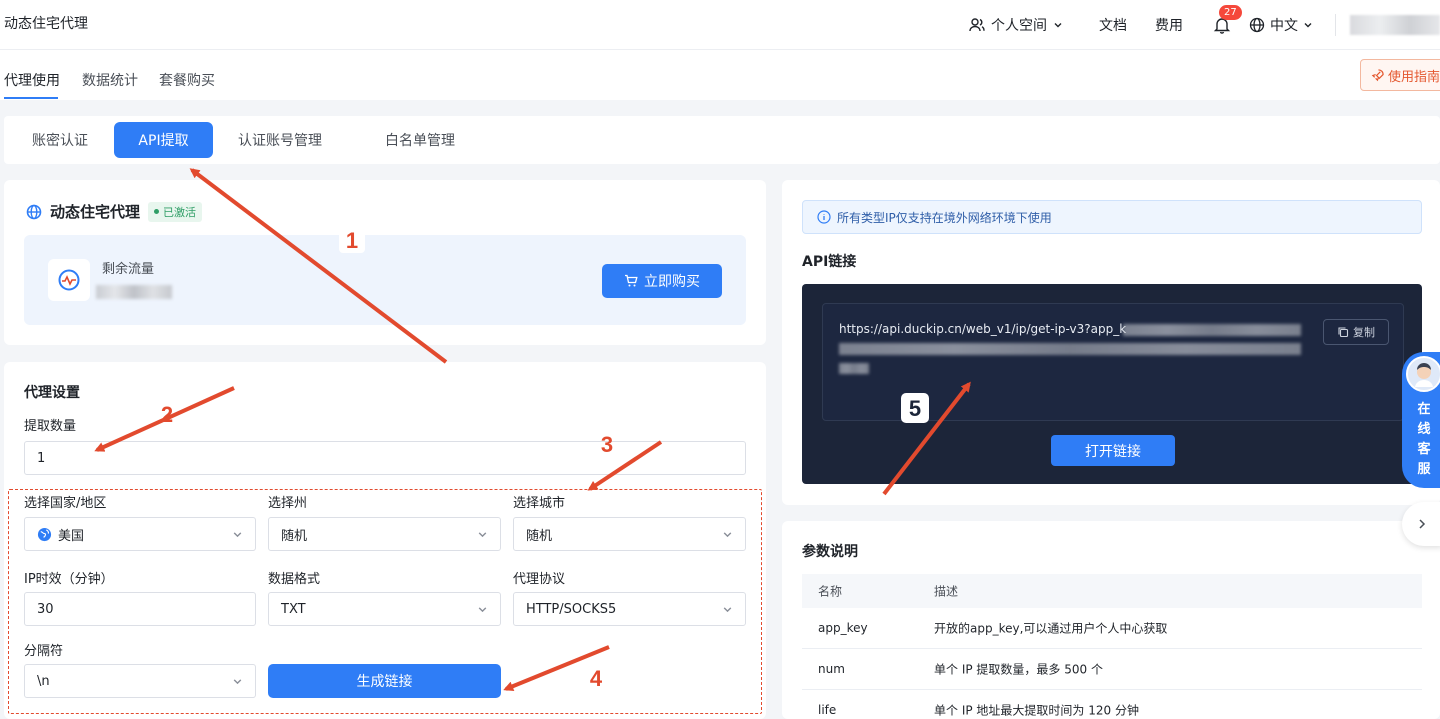 Image resolution: width=1440 pixels, height=719 pixels. Describe the element at coordinates (384, 681) in the screenshot. I see `generate-link-button: 生成链接` at that location.